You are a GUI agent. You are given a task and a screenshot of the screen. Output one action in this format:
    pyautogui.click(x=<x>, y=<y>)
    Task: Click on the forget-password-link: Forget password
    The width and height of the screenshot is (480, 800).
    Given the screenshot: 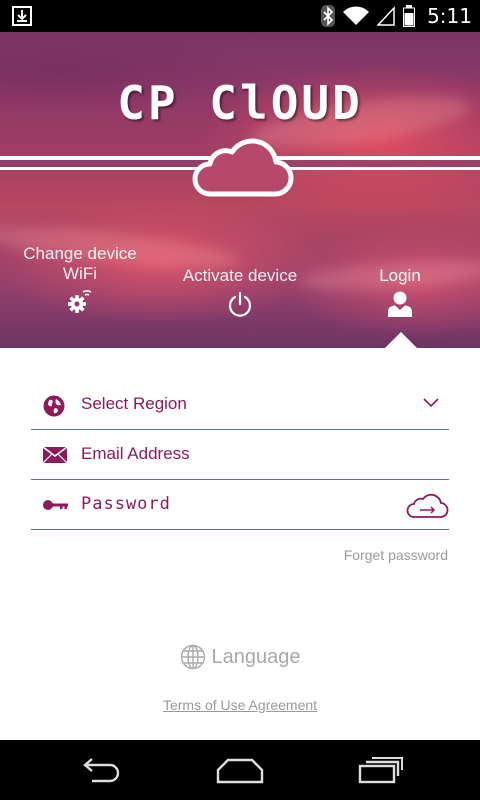 What is the action you would take?
    pyautogui.click(x=396, y=555)
    